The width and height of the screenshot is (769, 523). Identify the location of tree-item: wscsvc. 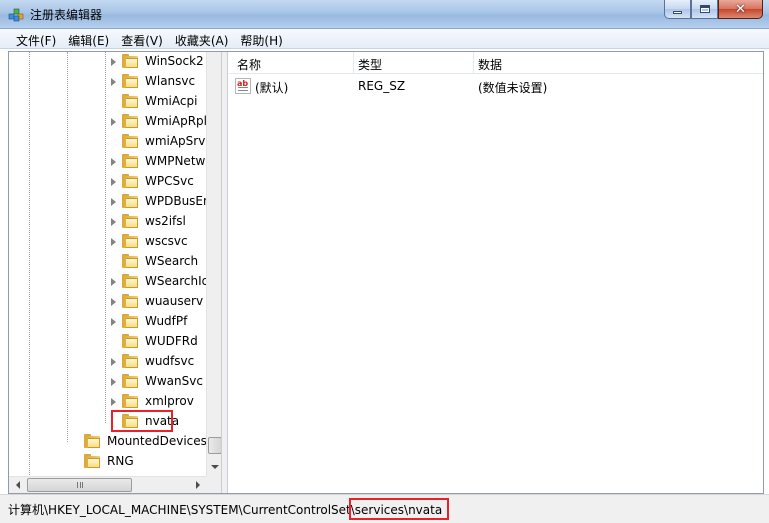
(144, 241).